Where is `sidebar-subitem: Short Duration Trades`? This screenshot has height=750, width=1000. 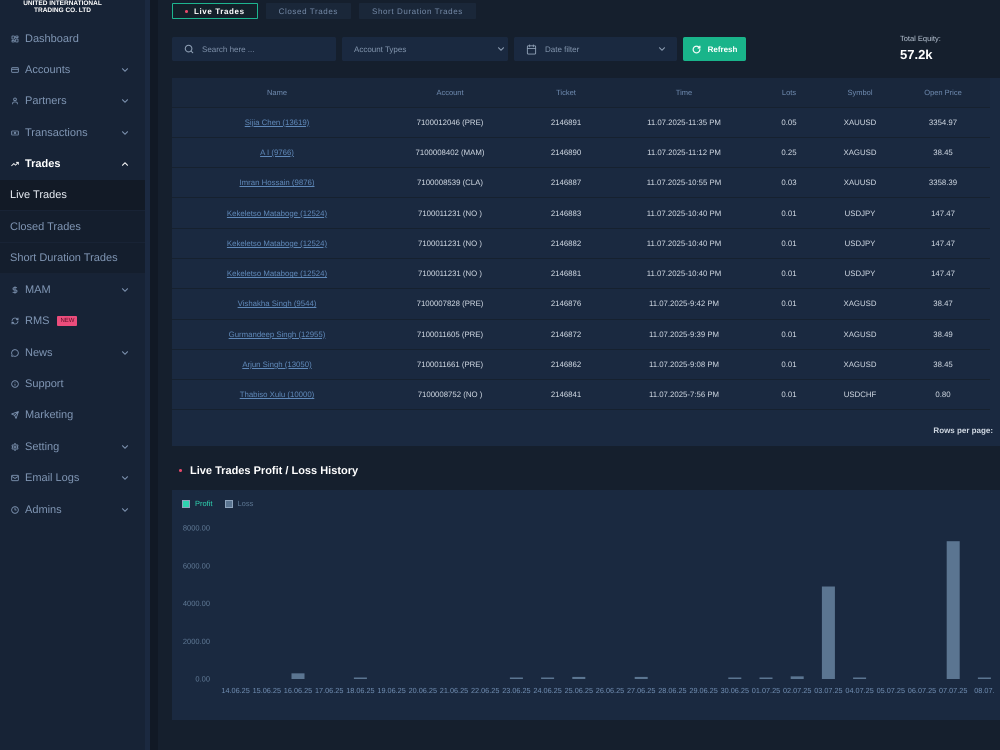 sidebar-subitem: Short Duration Trades is located at coordinates (72, 258).